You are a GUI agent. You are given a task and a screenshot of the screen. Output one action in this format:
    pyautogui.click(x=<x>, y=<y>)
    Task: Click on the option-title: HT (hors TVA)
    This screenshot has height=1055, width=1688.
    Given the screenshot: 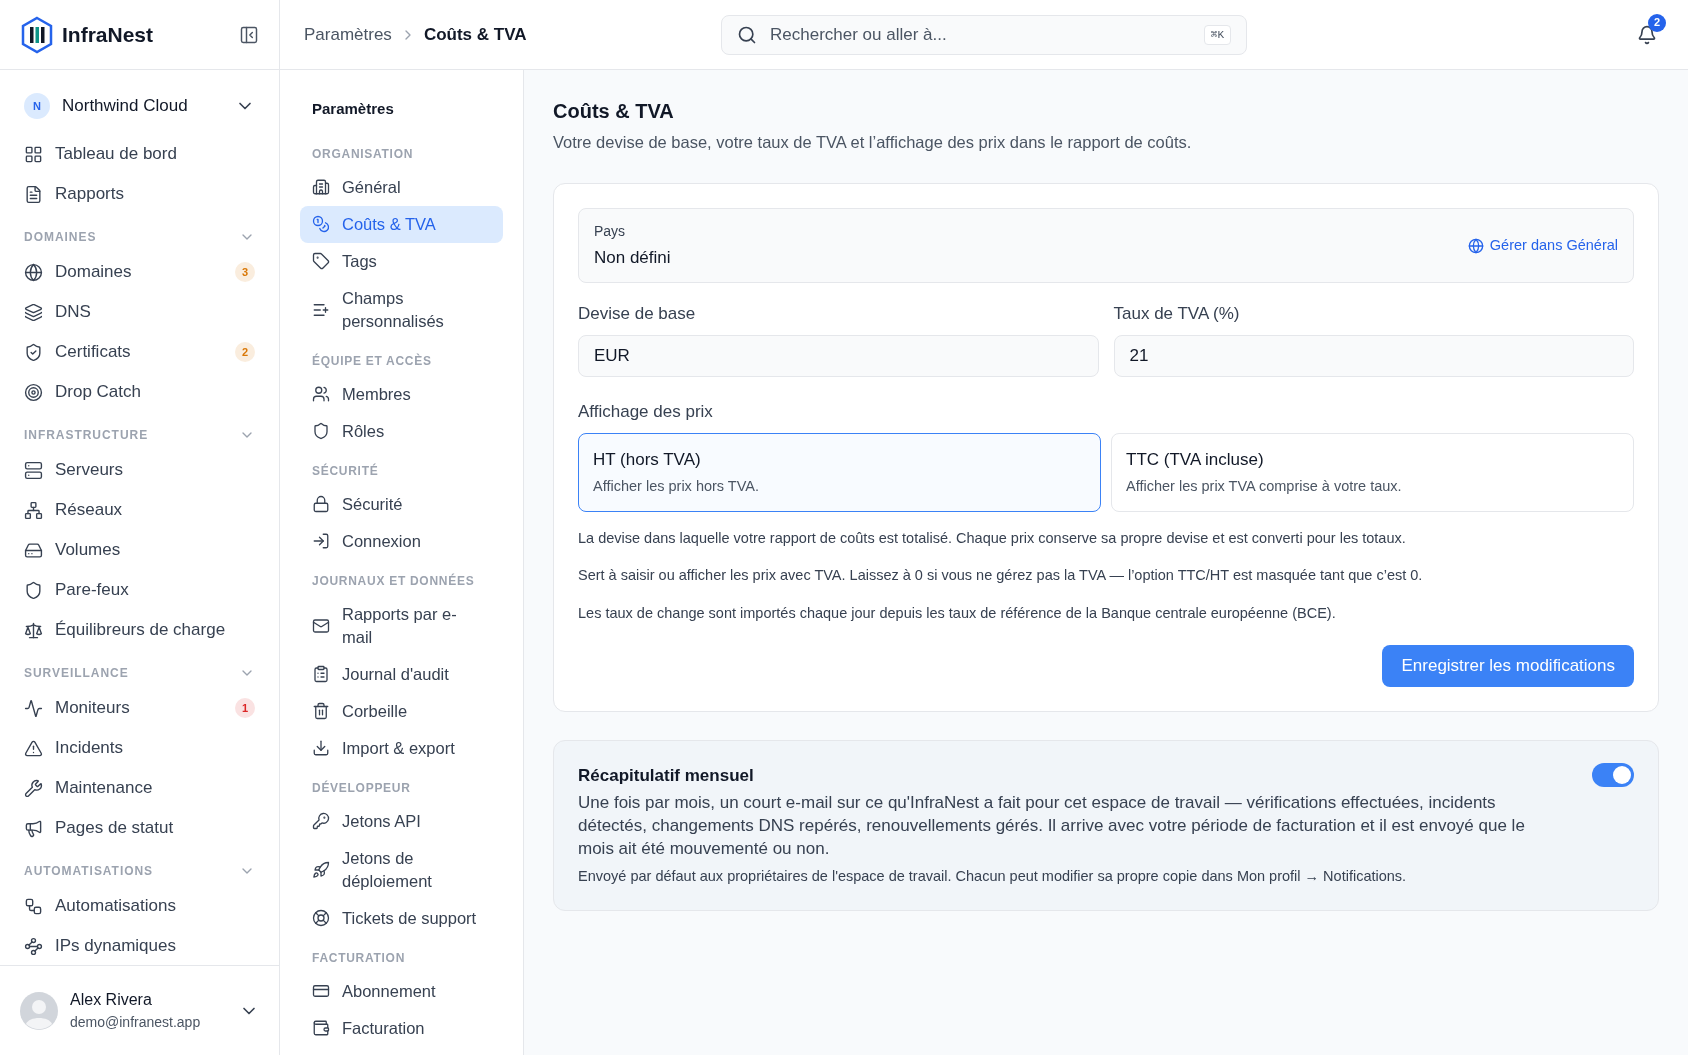 What is the action you would take?
    pyautogui.click(x=647, y=460)
    